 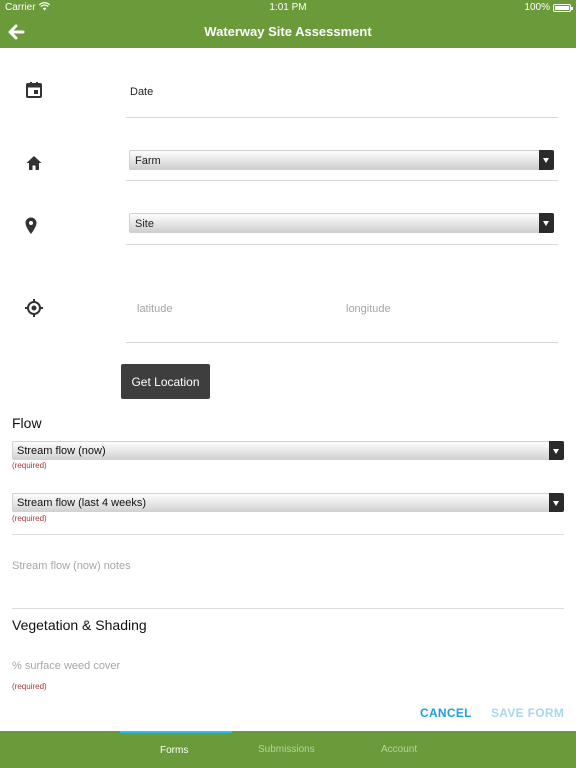 I want to click on home-icon, so click(x=34, y=163).